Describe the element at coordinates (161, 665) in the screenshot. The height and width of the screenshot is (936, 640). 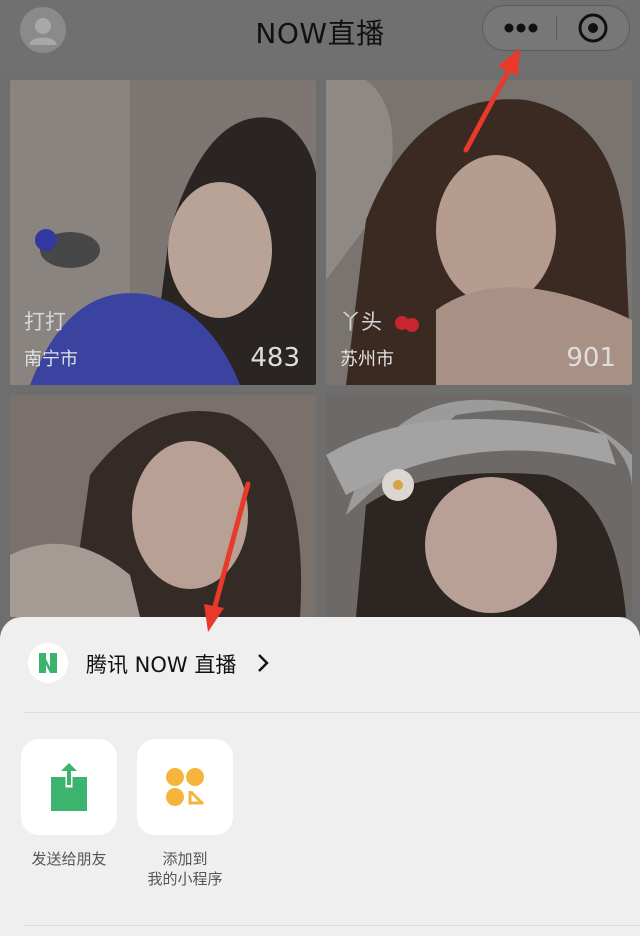
I see `app-name: 腾讯 NOW 直播` at that location.